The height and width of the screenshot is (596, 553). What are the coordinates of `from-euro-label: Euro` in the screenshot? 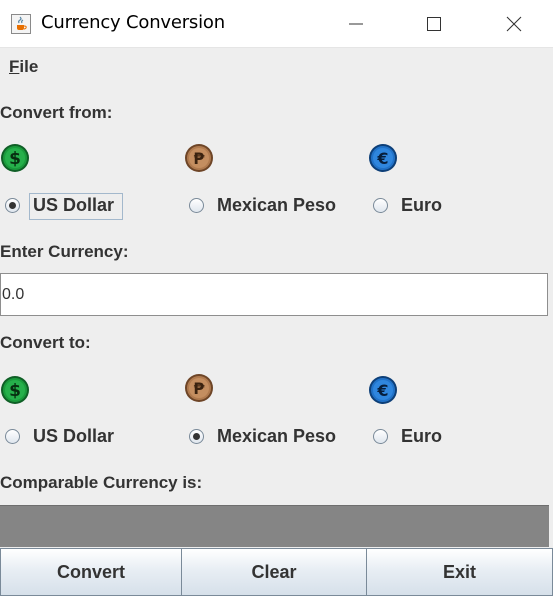 It's located at (421, 205).